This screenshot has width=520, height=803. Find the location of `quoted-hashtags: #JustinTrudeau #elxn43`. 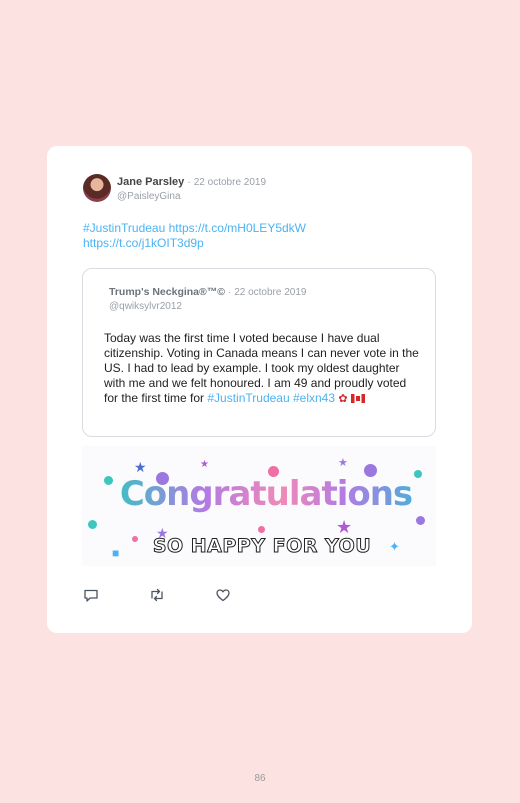

quoted-hashtags: #JustinTrudeau #elxn43 is located at coordinates (271, 398).